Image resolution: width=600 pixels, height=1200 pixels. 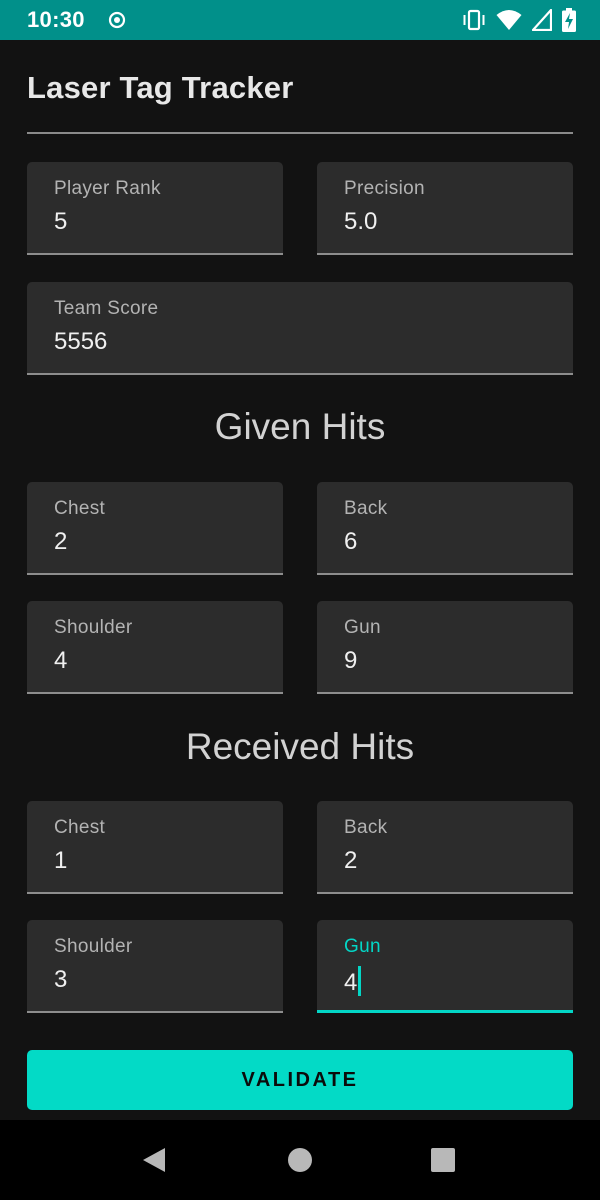 What do you see at coordinates (117, 20) in the screenshot?
I see `record-icon` at bounding box center [117, 20].